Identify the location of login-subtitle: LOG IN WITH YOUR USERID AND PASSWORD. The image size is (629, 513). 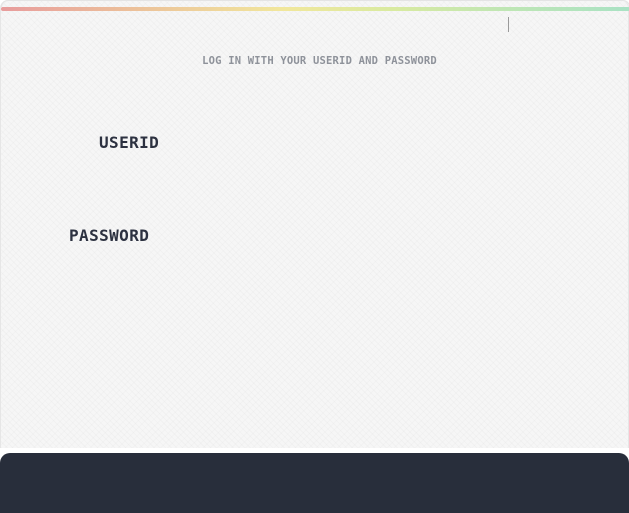
(319, 61).